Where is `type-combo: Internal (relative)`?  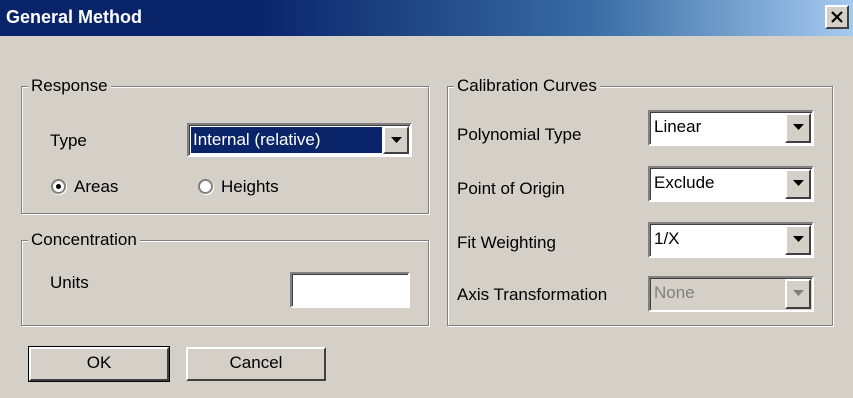 type-combo: Internal (relative) is located at coordinates (299, 140).